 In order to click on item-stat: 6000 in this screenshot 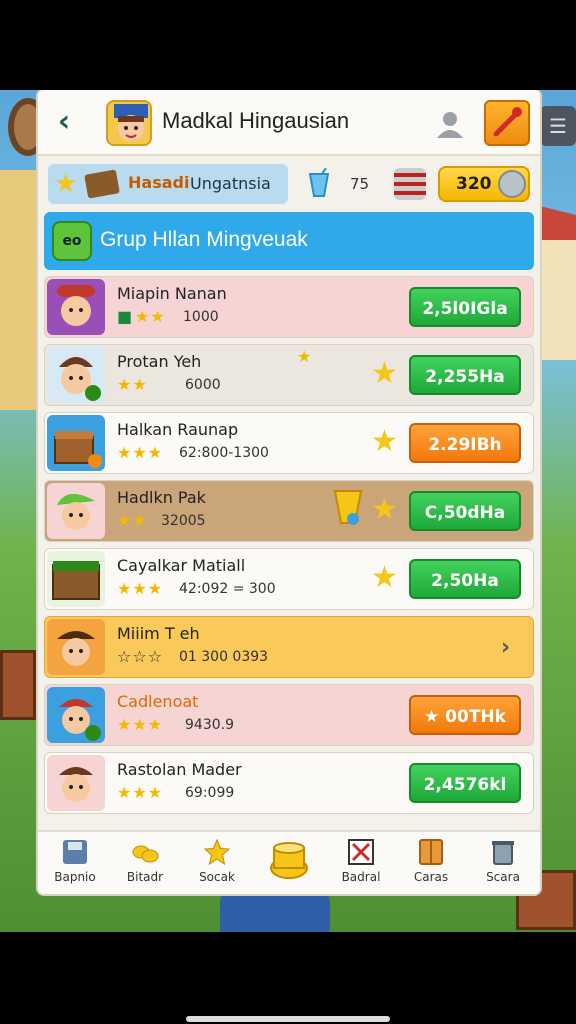, I will do `click(203, 385)`.